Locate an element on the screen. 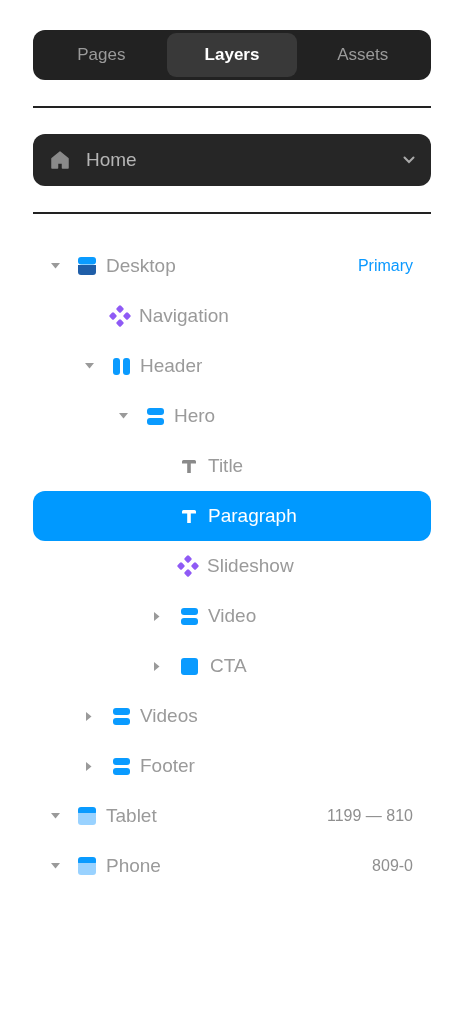  layer-name: Title is located at coordinates (226, 466).